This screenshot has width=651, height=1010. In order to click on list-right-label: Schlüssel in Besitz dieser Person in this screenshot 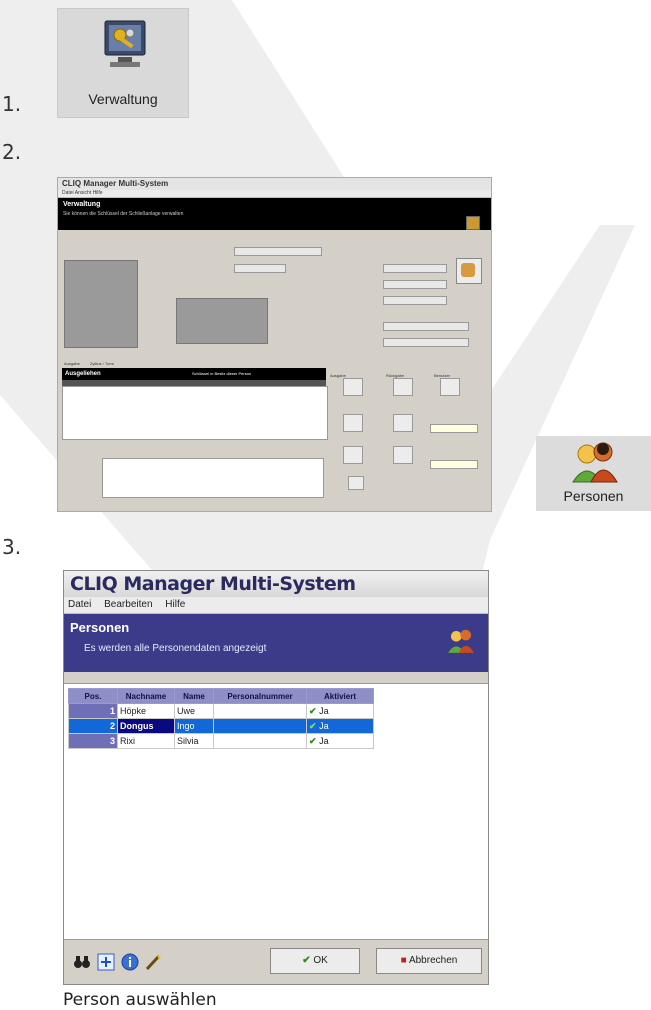, I will do `click(222, 373)`.